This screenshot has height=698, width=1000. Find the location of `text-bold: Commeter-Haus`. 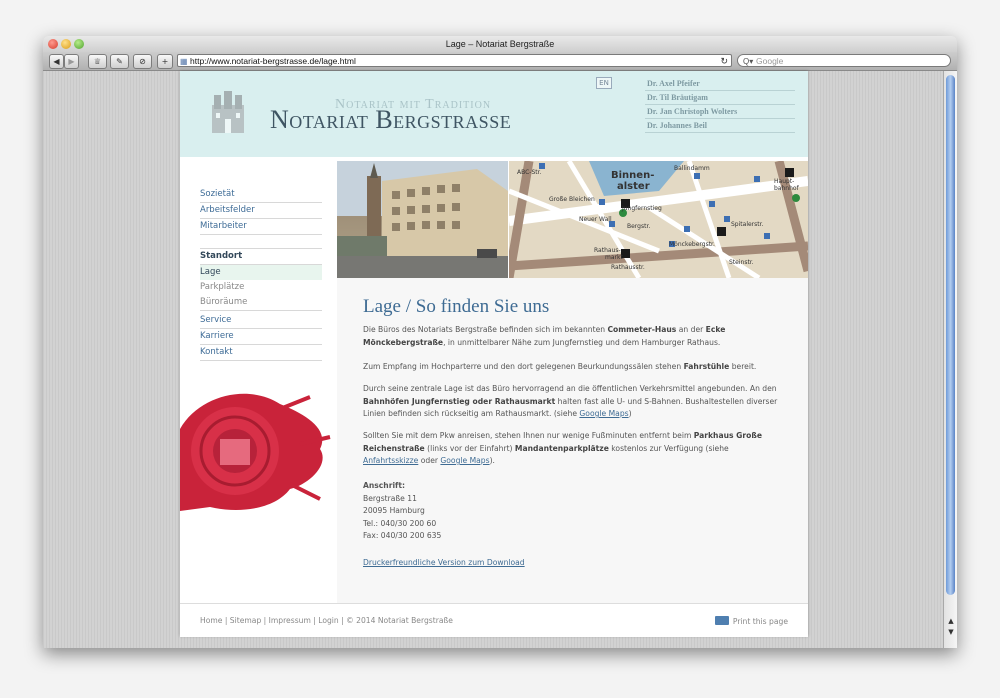

text-bold: Commeter-Haus is located at coordinates (642, 329).